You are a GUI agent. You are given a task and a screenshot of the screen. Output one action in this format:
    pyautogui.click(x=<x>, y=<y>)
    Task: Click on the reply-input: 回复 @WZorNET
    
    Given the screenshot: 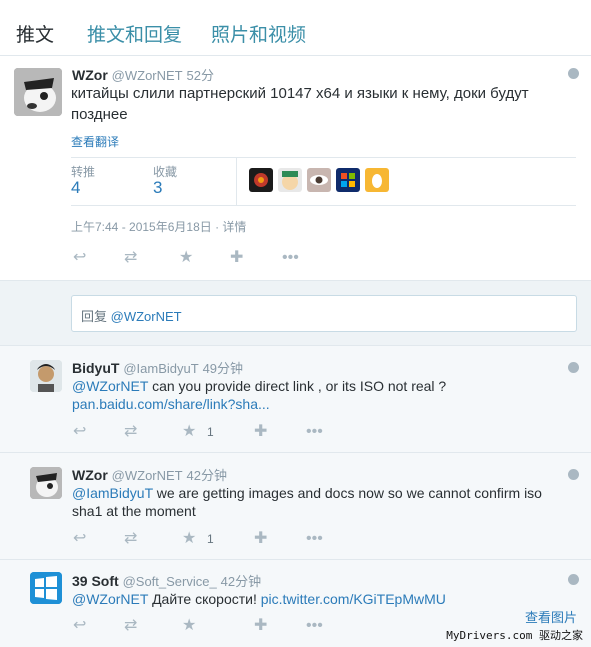 What is the action you would take?
    pyautogui.click(x=324, y=313)
    